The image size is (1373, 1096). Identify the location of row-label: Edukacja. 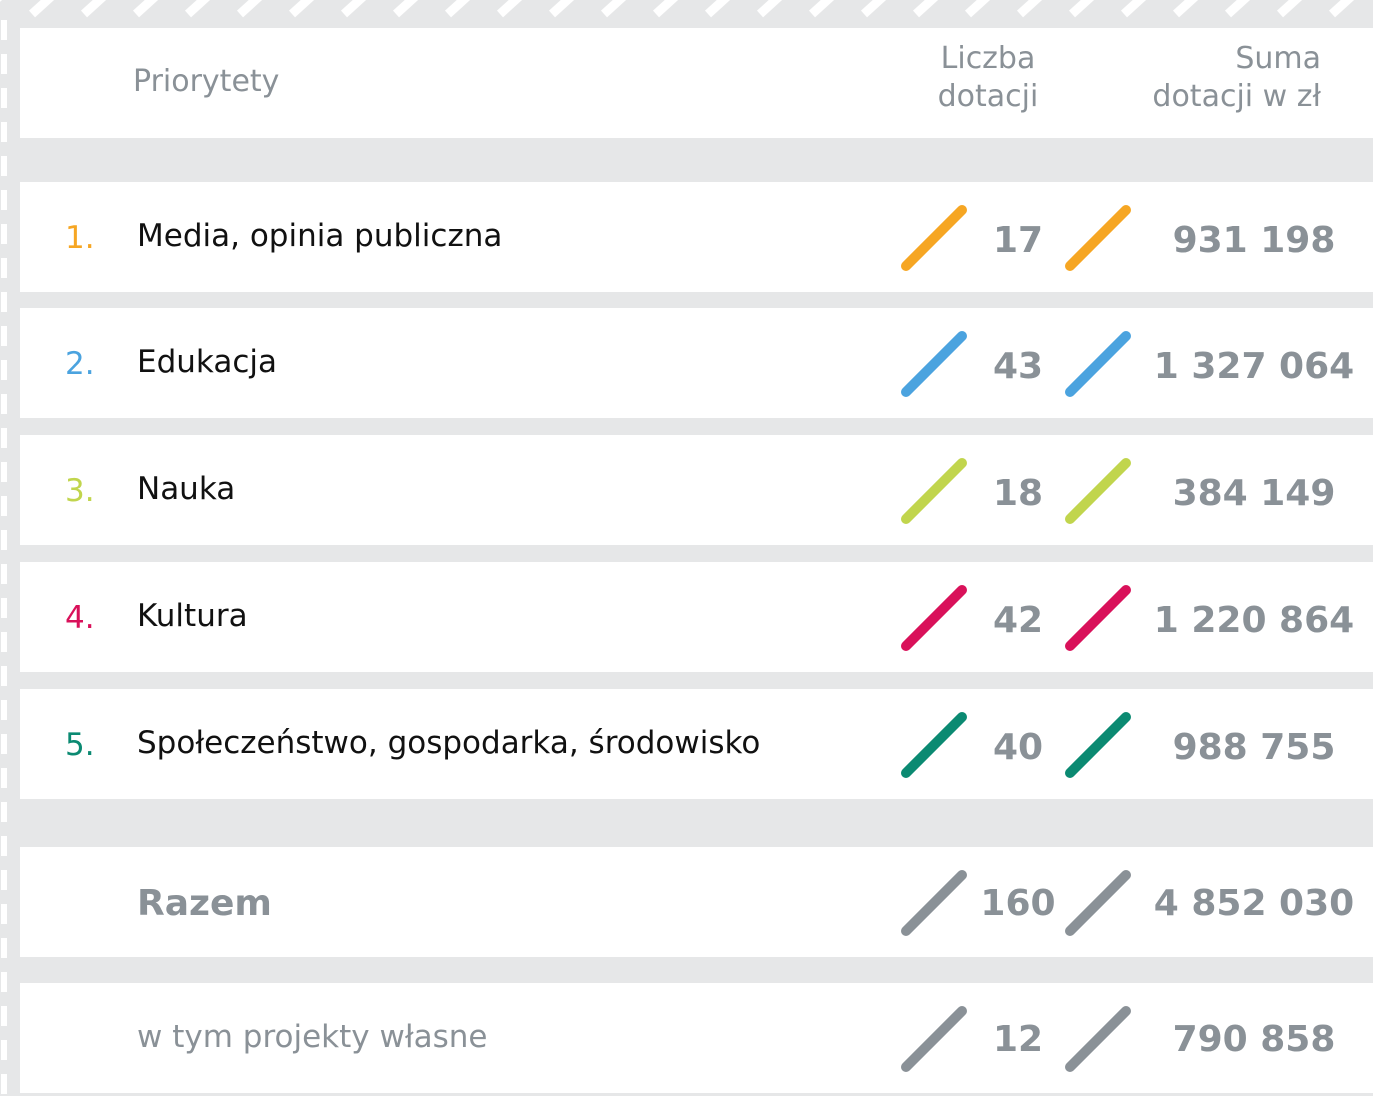
(207, 362).